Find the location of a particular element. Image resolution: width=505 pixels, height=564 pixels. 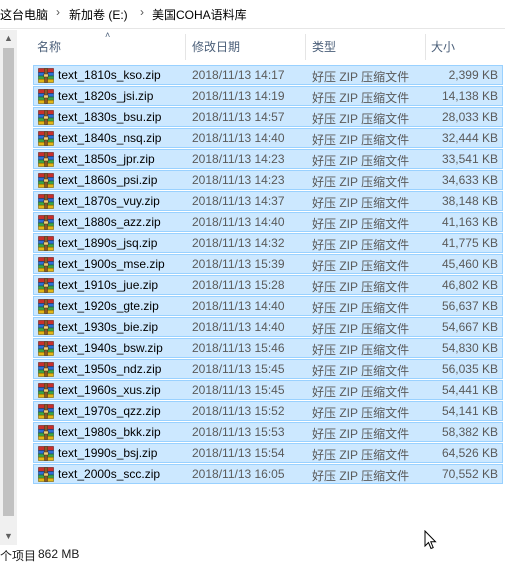

file-modified-date: 2018/11/13 15:54 is located at coordinates (238, 453).